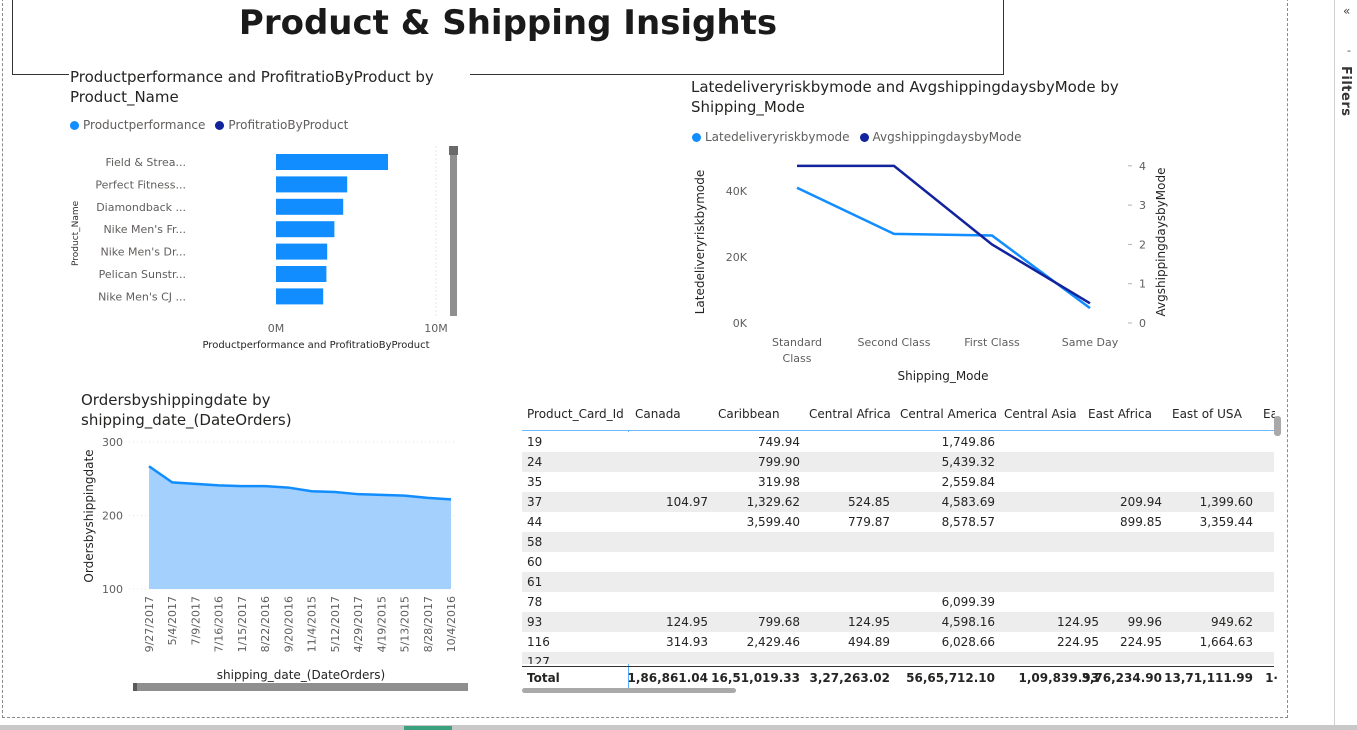 This screenshot has width=1357, height=730. Describe the element at coordinates (1345, 91) in the screenshot. I see `filters-pane-label: Filters` at that location.